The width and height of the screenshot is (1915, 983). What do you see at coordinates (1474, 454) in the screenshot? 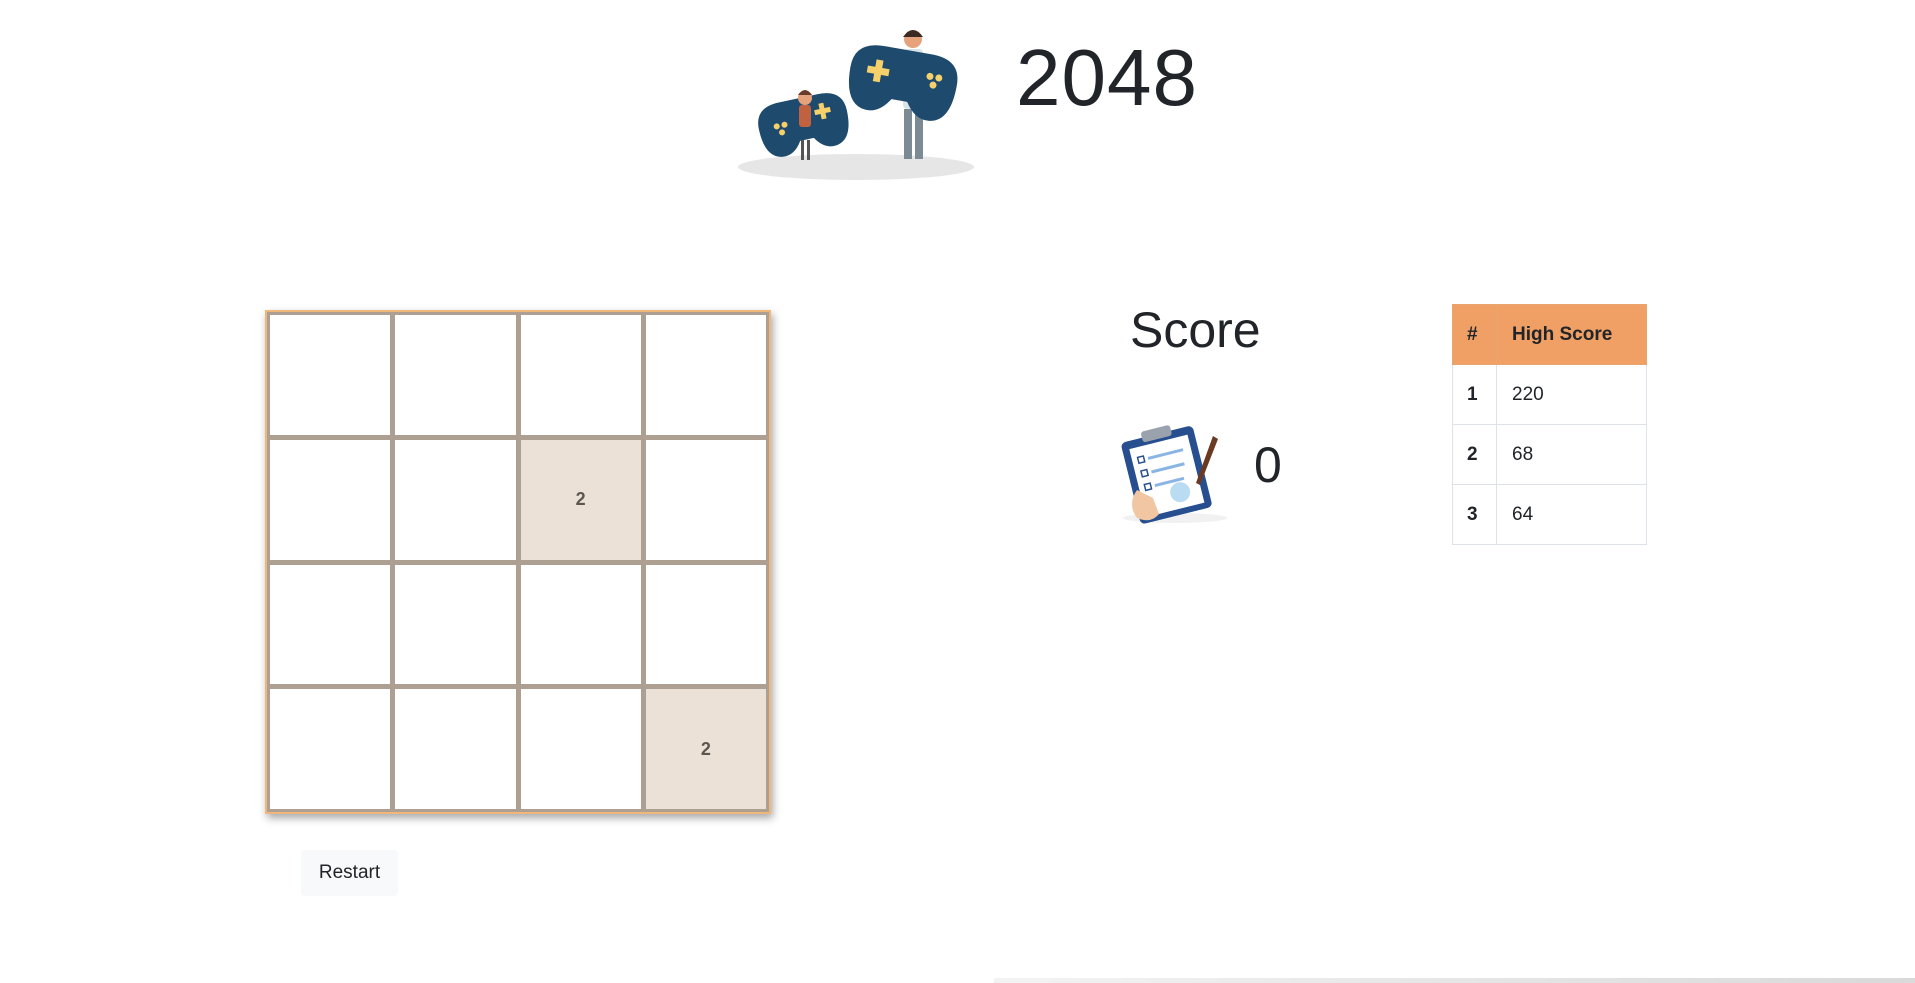
I see `rank-cell: 2` at bounding box center [1474, 454].